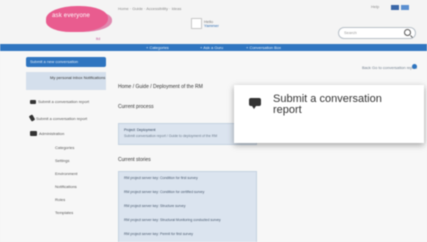 The image size is (427, 242). I want to click on sidebar-header-button: Submit a new conversation, so click(66, 62).